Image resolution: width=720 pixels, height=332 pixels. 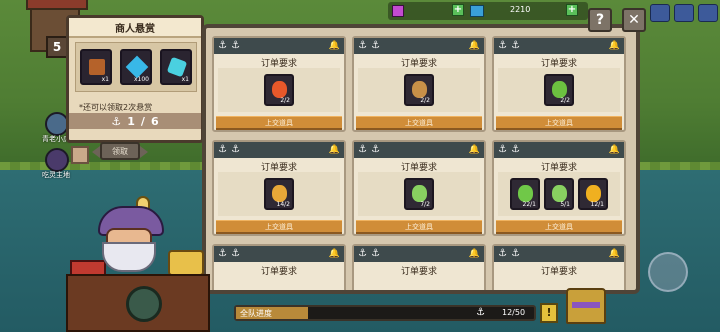 I want to click on team-progress-label: 全队进度, so click(x=256, y=313).